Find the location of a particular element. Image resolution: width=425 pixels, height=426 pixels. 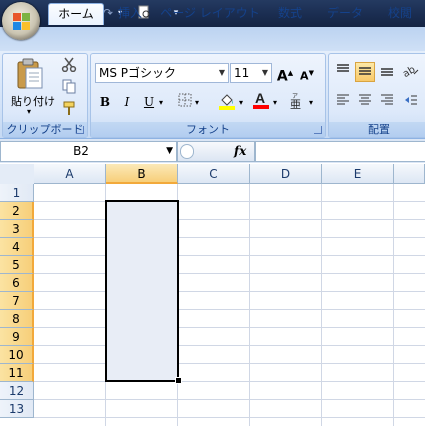

office-logo-icon is located at coordinates (21, 21).